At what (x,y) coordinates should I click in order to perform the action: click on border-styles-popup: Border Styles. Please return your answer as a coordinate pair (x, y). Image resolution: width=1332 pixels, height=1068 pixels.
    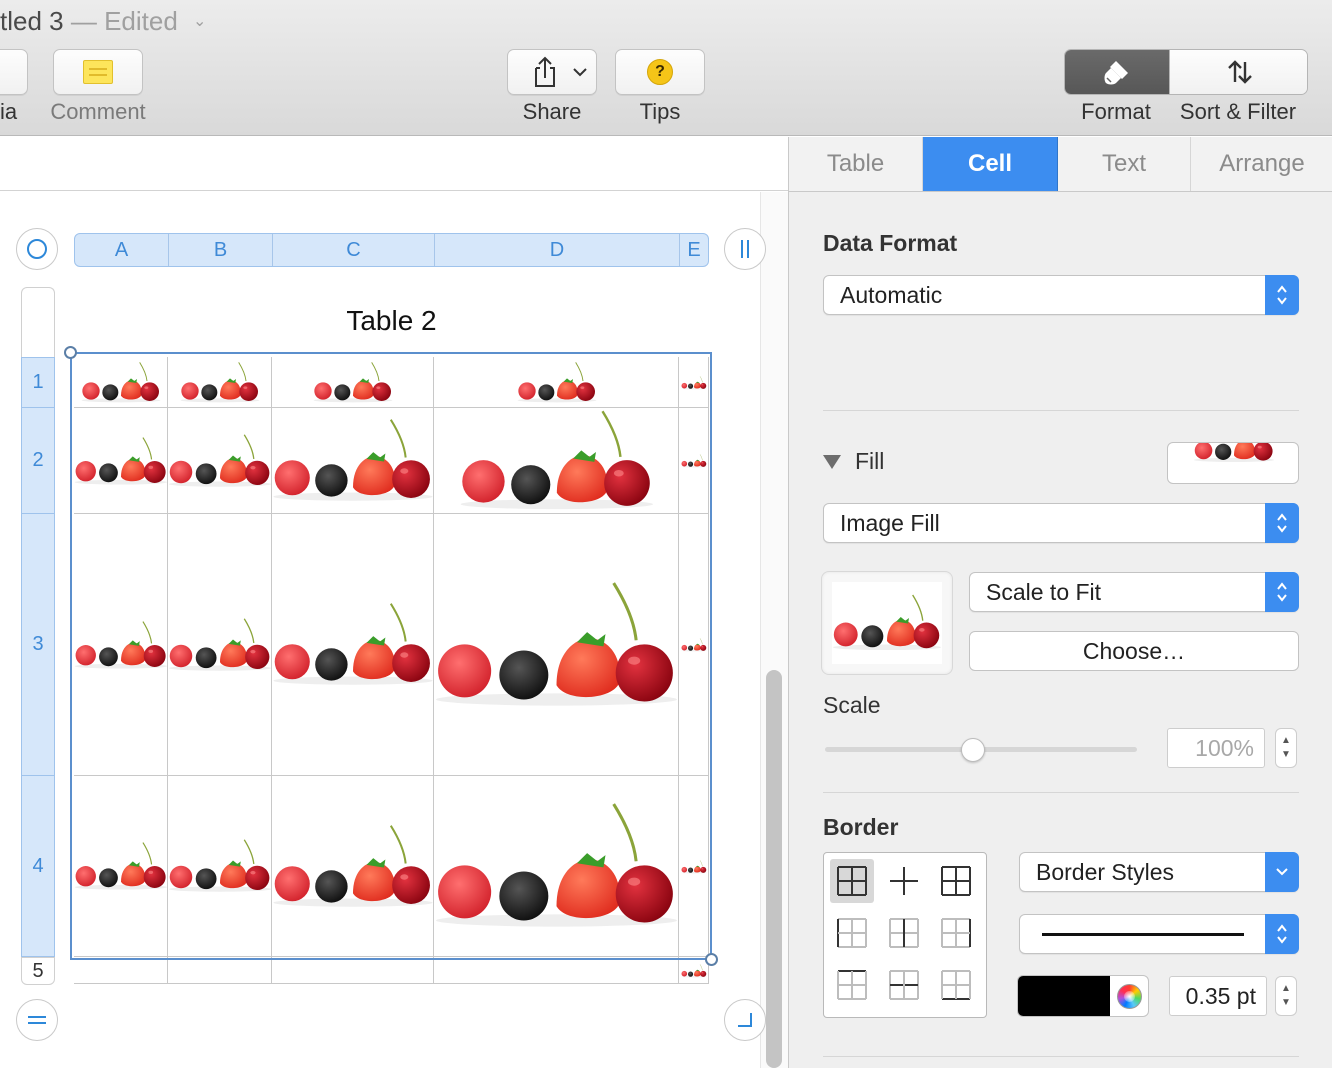
    Looking at the image, I should click on (1159, 872).